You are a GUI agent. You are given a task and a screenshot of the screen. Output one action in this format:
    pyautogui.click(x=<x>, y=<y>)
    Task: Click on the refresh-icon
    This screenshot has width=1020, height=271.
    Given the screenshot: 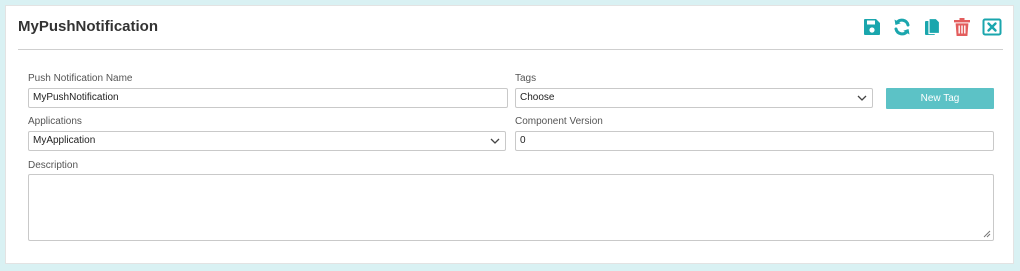 What is the action you would take?
    pyautogui.click(x=902, y=27)
    